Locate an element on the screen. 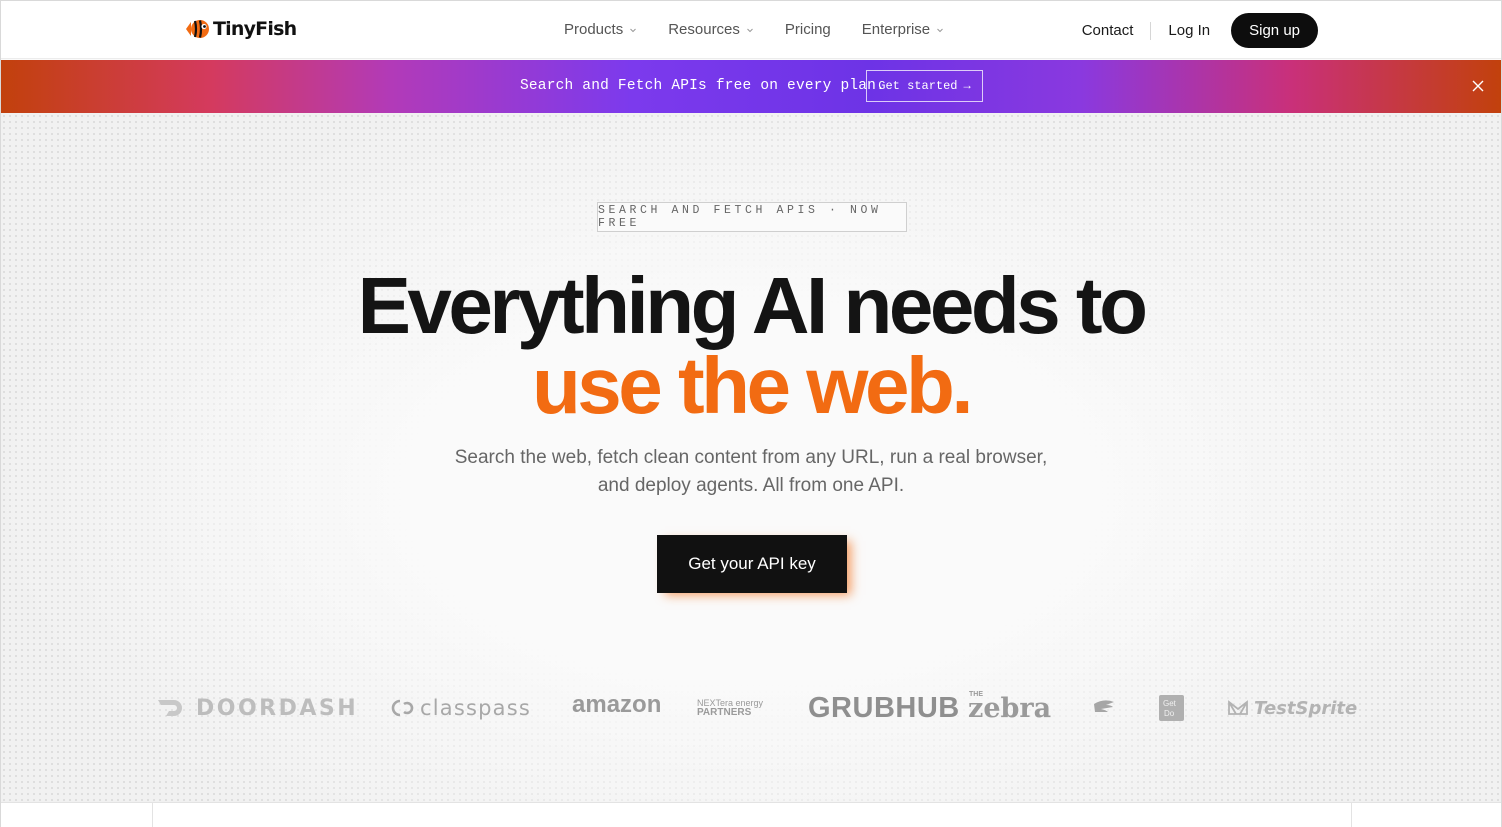 This screenshot has width=1502, height=827. classpass-icon is located at coordinates (402, 708).